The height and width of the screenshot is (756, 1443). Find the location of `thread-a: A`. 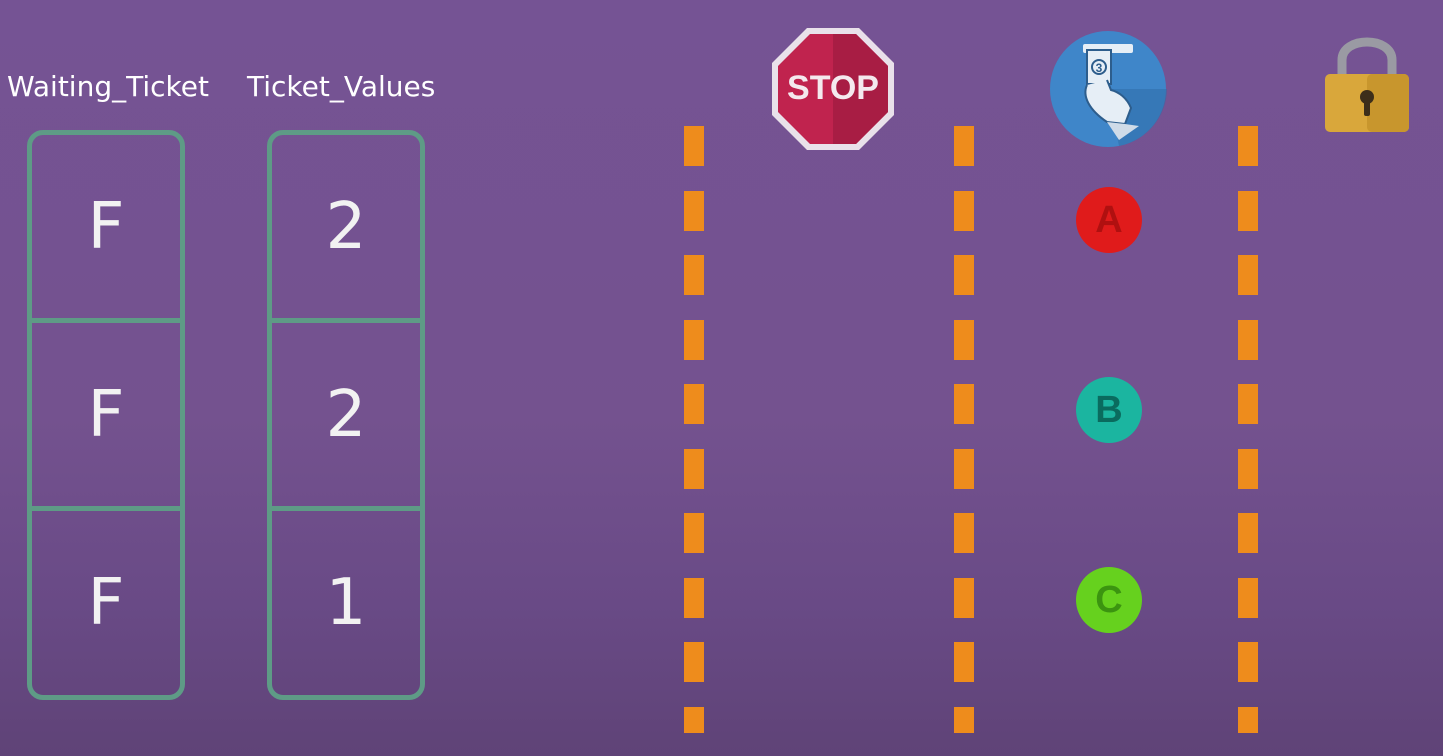

thread-a: A is located at coordinates (1109, 220).